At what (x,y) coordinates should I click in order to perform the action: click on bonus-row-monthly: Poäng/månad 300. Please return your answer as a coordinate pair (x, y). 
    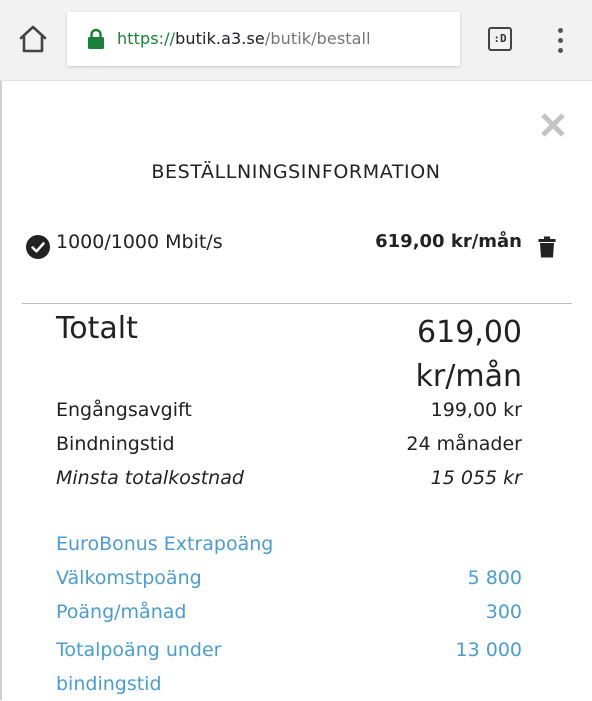
    Looking at the image, I should click on (289, 616).